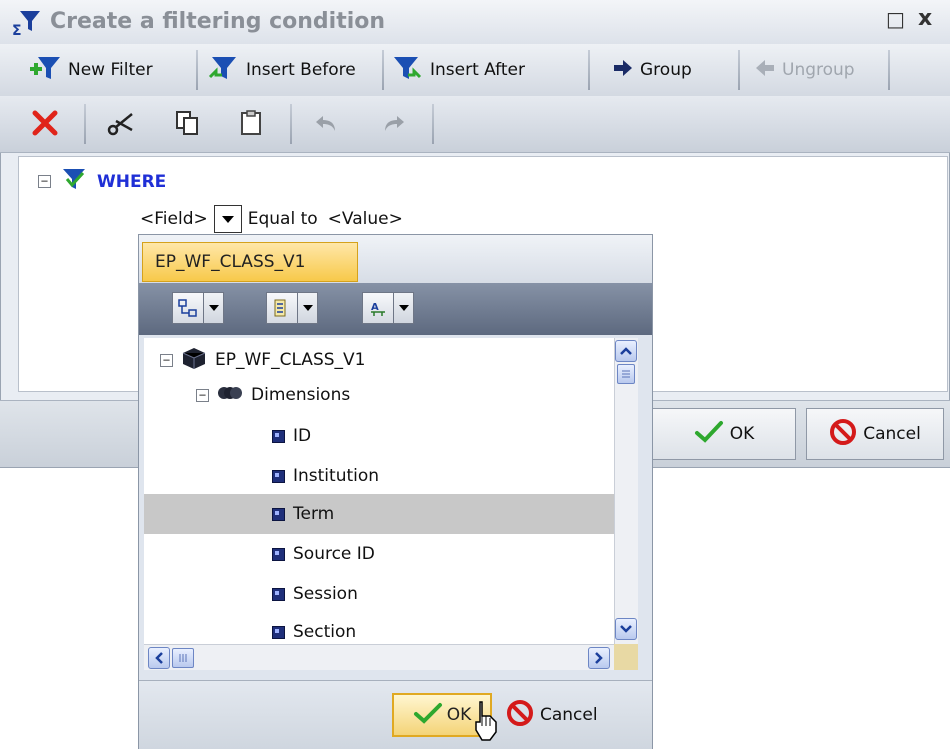  I want to click on tree-item: Source ID, so click(323, 554).